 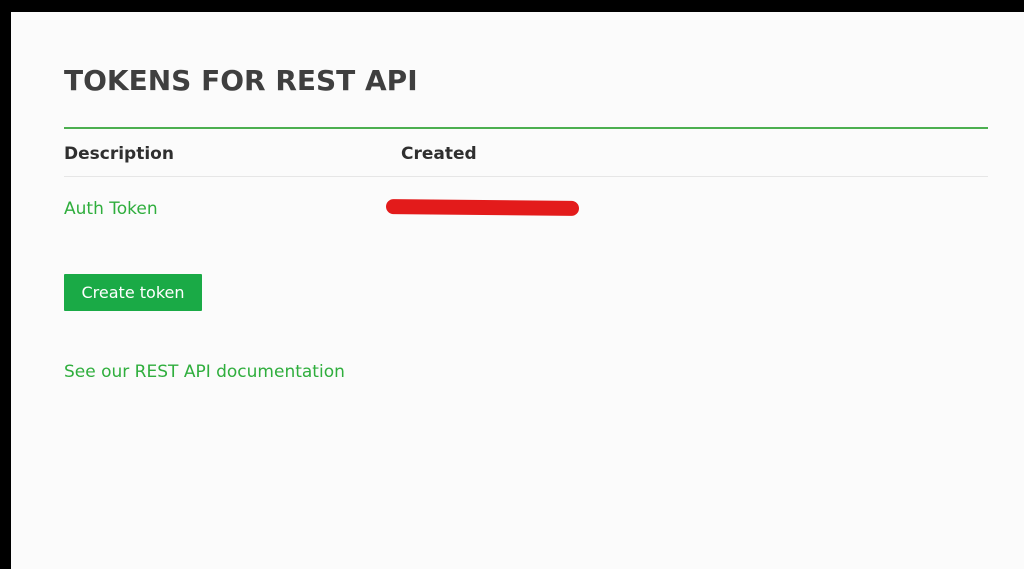 What do you see at coordinates (204, 372) in the screenshot?
I see `rest-api-docs-link: See our REST API documentation` at bounding box center [204, 372].